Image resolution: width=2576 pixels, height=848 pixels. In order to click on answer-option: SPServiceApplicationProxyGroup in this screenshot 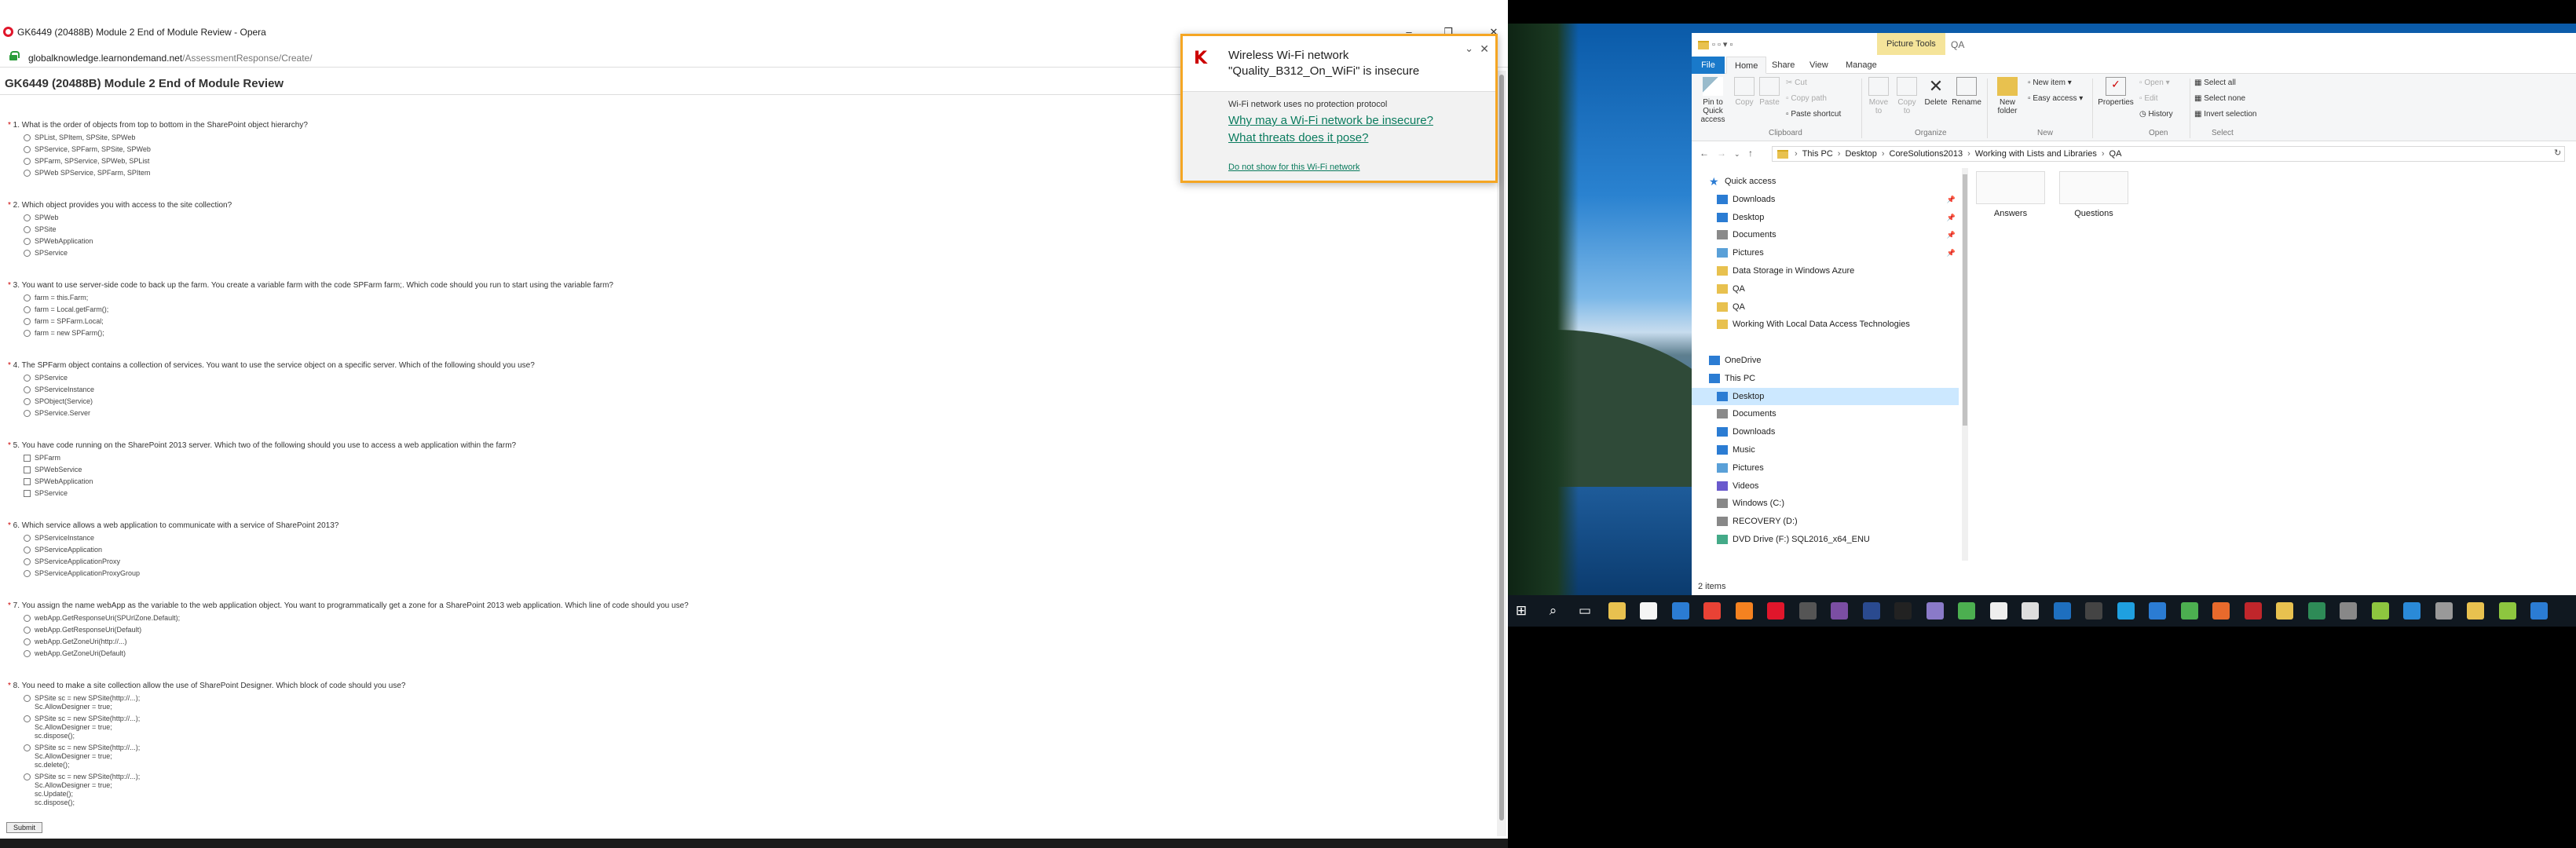, I will do `click(746, 574)`.